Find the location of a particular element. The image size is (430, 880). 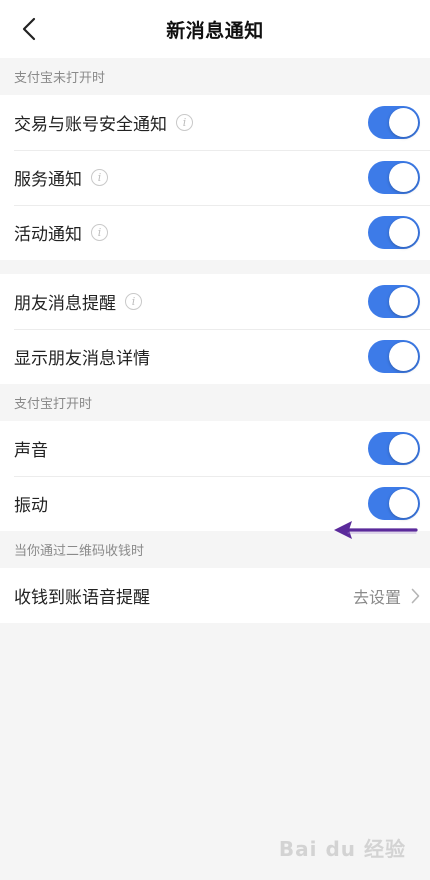

row-service: 服务通知 i is located at coordinates (215, 177).